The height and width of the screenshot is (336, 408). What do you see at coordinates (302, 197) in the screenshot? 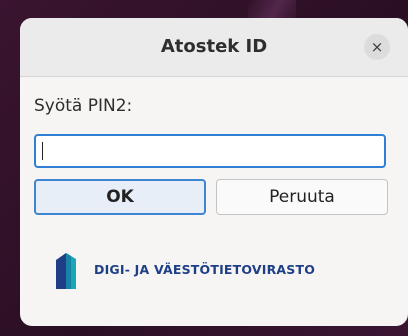
I see `cancel-button: Peruuta` at bounding box center [302, 197].